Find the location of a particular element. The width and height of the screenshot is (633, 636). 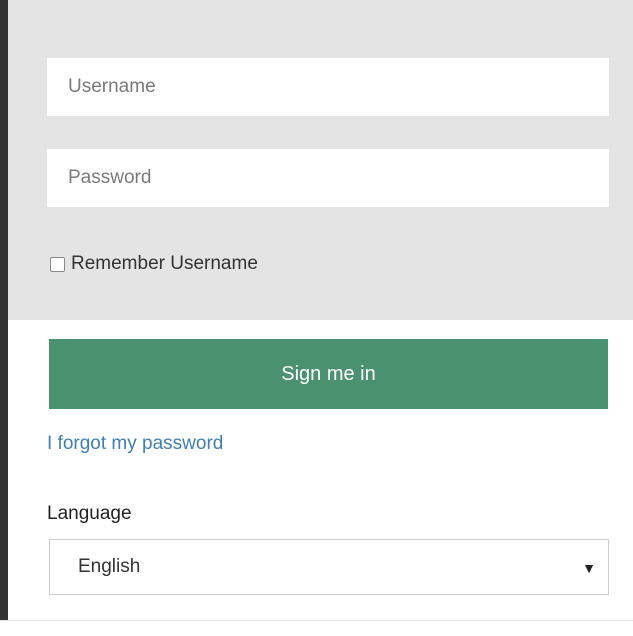

language-selected-value: English is located at coordinates (109, 566).